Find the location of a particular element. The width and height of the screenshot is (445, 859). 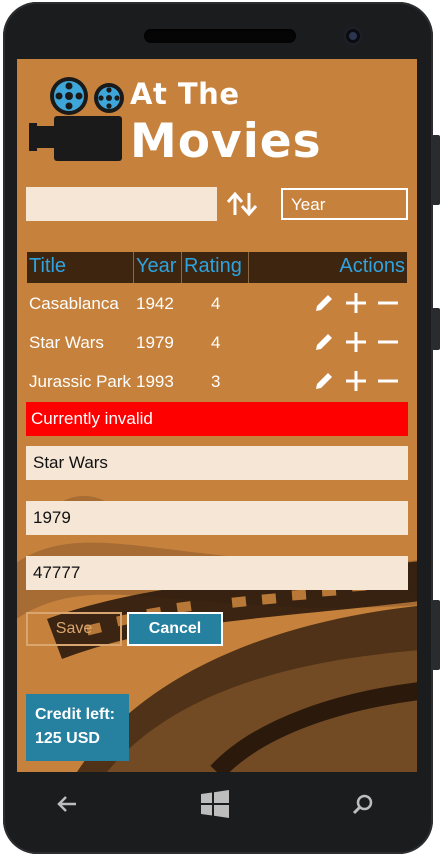

credit-badge: Credit left: 125 USD is located at coordinates (77, 727).